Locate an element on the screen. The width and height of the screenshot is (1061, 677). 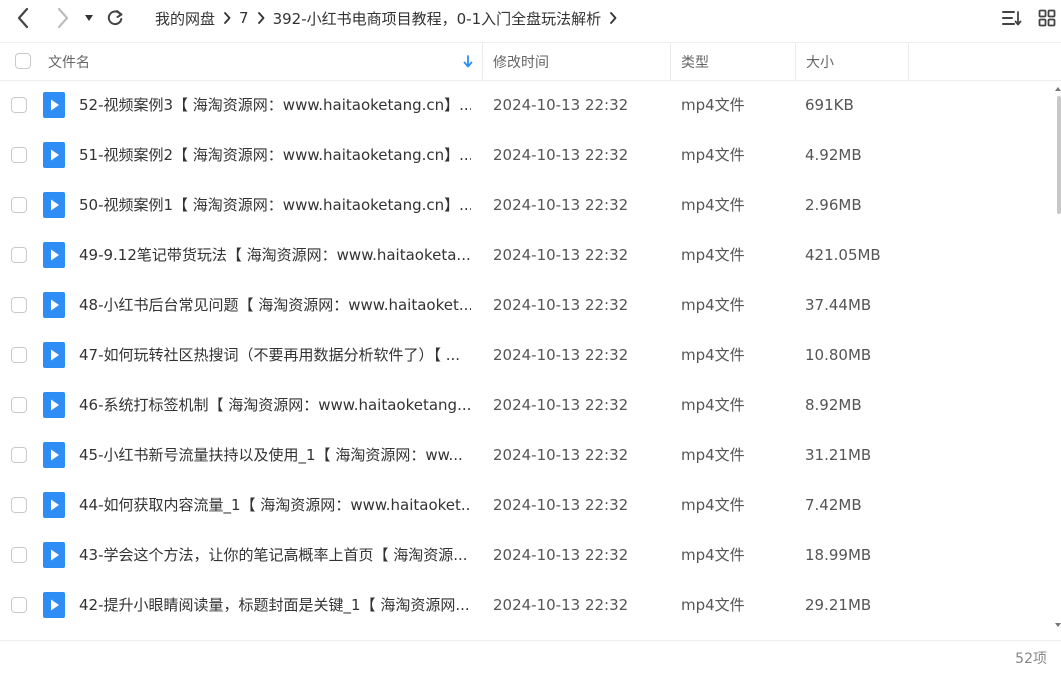
sort-list-icon is located at coordinates (1012, 18).